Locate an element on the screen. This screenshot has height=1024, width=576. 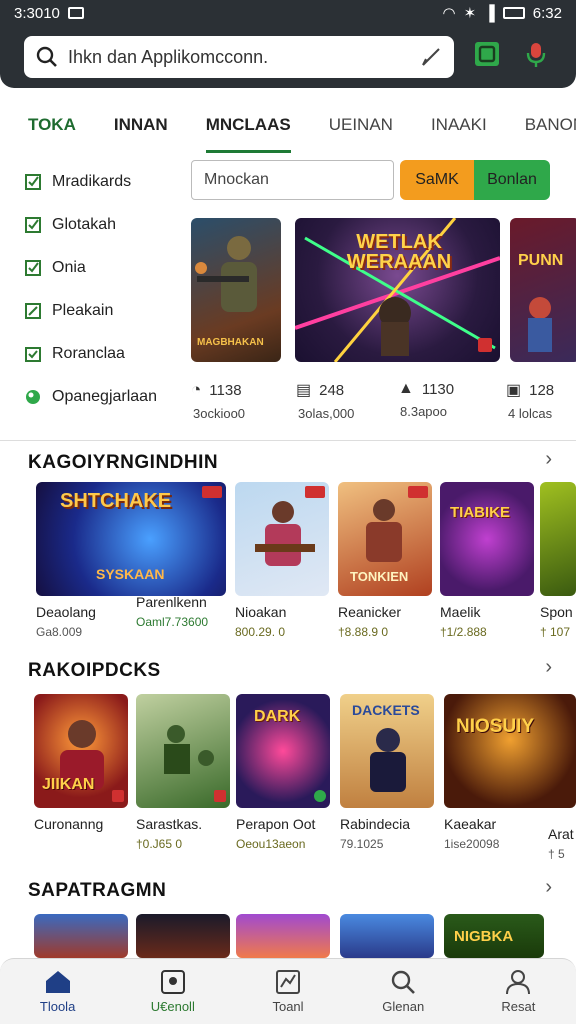
tab-banon: BANON is located at coordinates (550, 125).